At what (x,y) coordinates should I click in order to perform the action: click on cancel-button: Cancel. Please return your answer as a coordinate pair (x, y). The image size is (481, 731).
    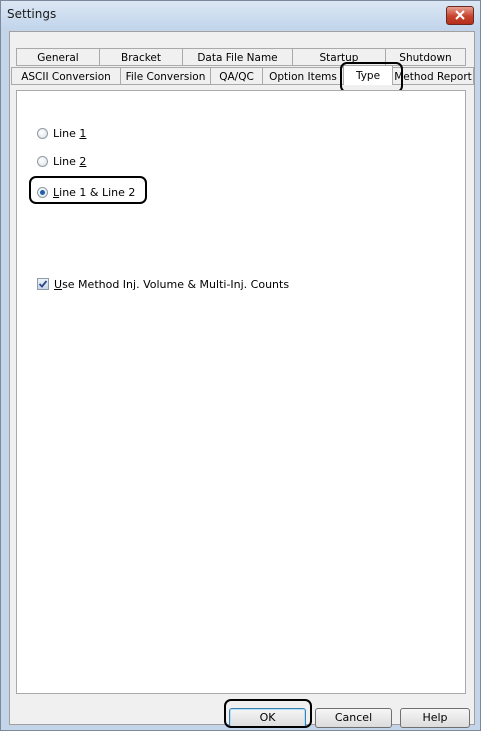
    Looking at the image, I should click on (353, 718).